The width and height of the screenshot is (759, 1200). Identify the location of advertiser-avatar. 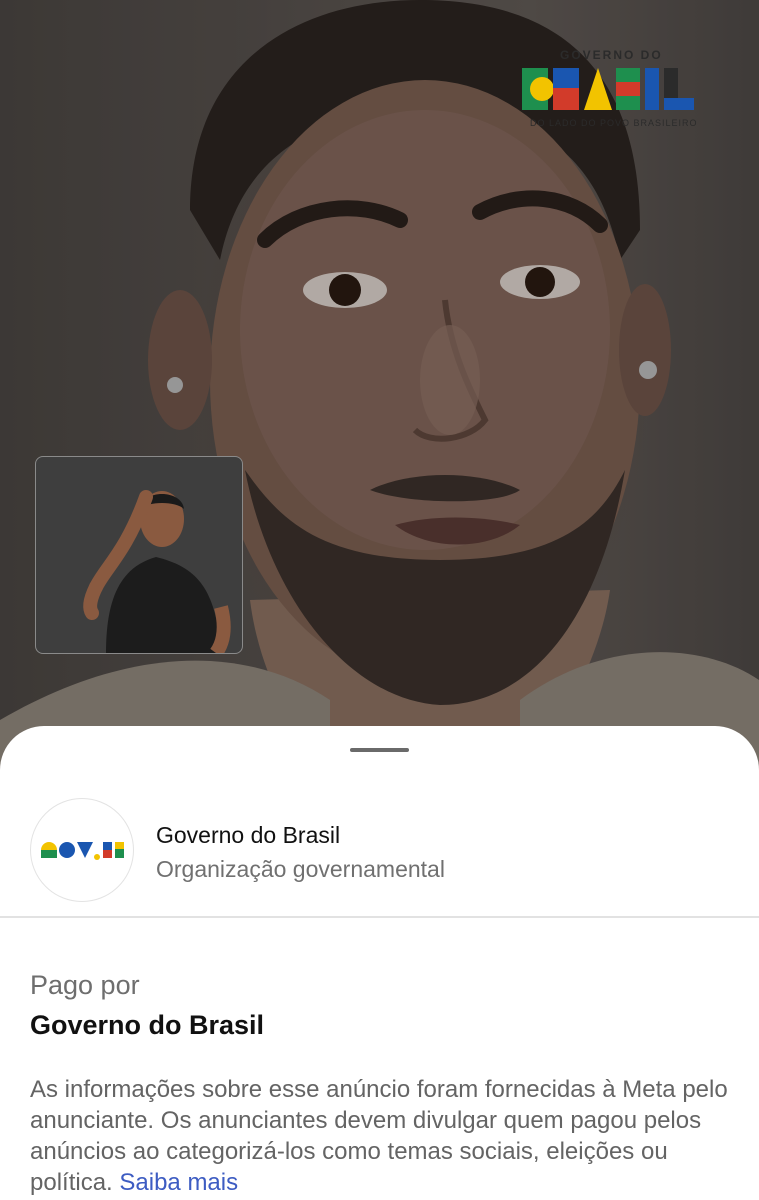
(82, 850).